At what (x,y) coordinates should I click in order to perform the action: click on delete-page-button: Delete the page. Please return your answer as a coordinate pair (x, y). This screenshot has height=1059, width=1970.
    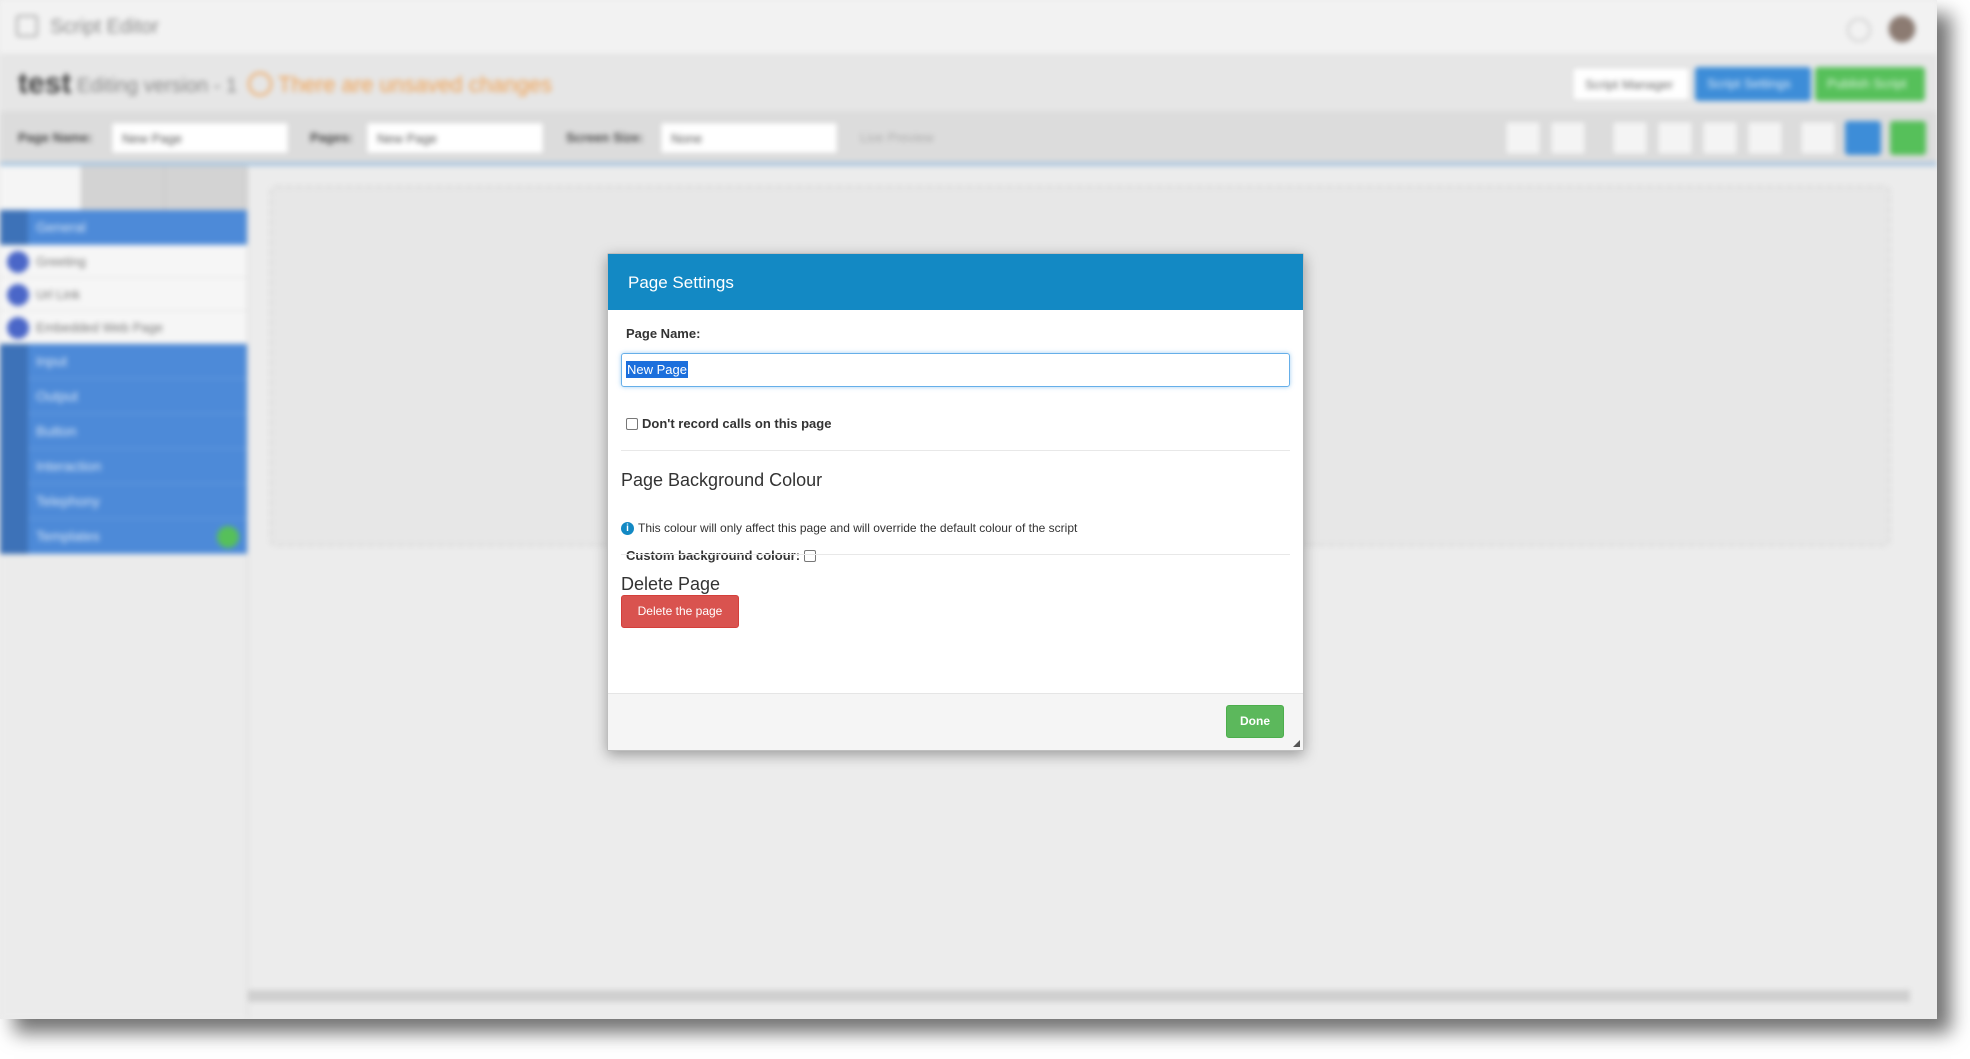
    Looking at the image, I should click on (680, 611).